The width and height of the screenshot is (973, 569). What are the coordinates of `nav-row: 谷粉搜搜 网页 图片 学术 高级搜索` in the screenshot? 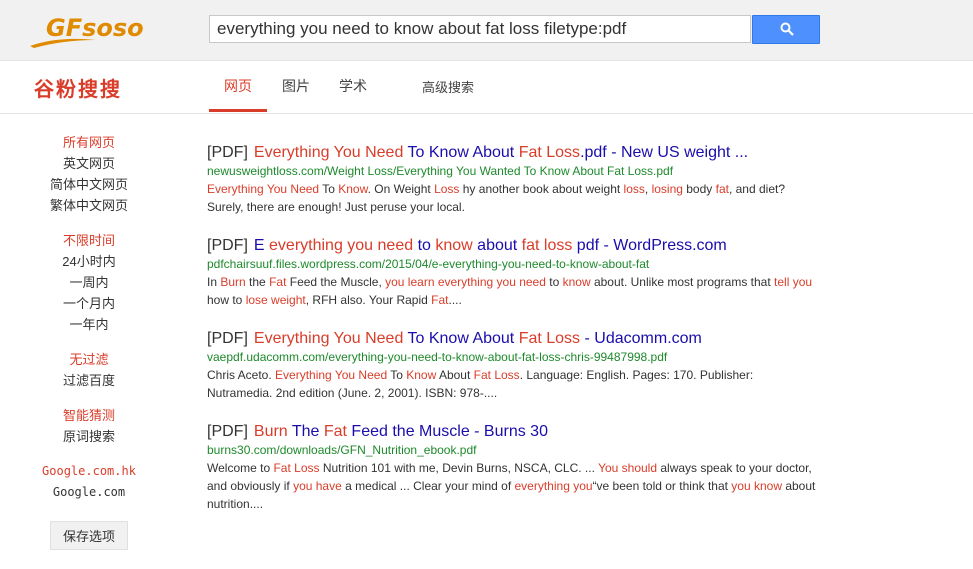 It's located at (486, 87).